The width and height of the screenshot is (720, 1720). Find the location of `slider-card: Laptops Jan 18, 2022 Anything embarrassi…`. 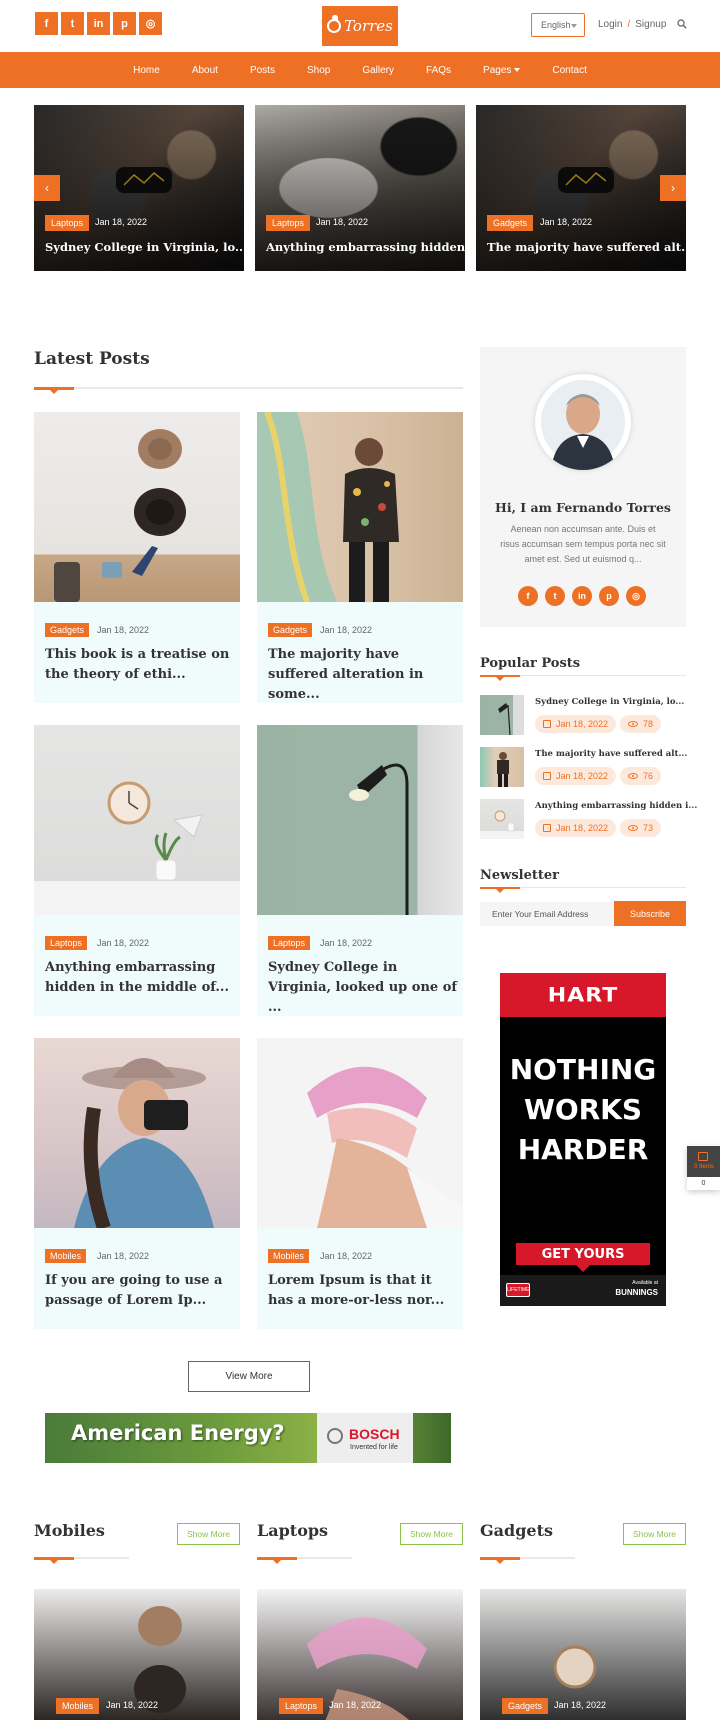

slider-card: Laptops Jan 18, 2022 Anything embarrassi… is located at coordinates (360, 188).